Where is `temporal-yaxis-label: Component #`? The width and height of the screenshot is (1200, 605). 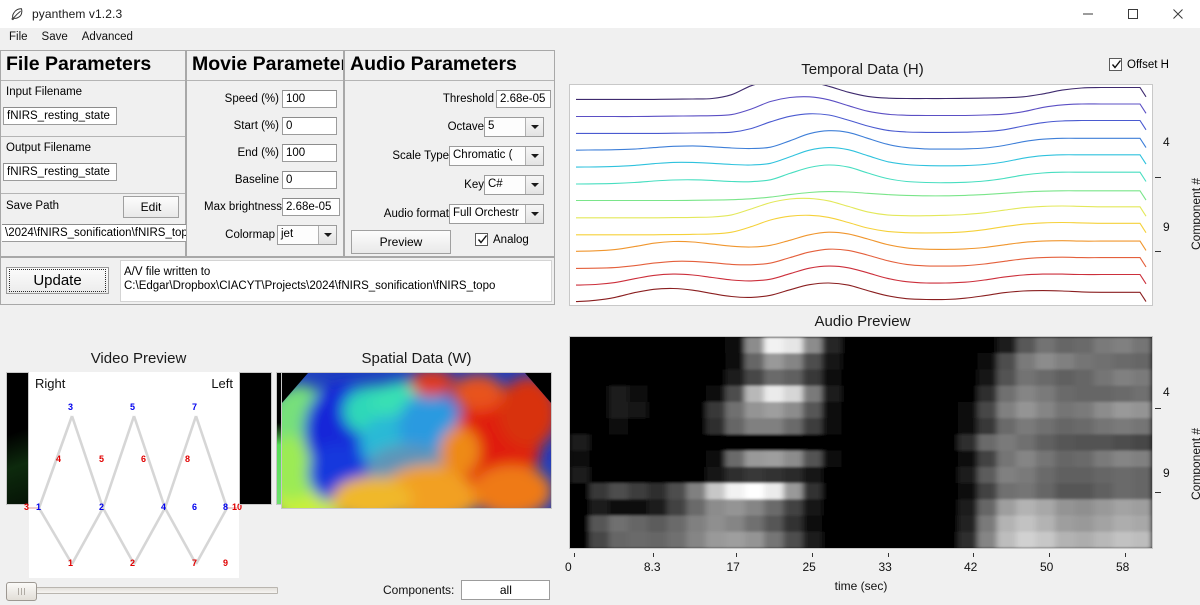 temporal-yaxis-label: Component # is located at coordinates (1194, 214).